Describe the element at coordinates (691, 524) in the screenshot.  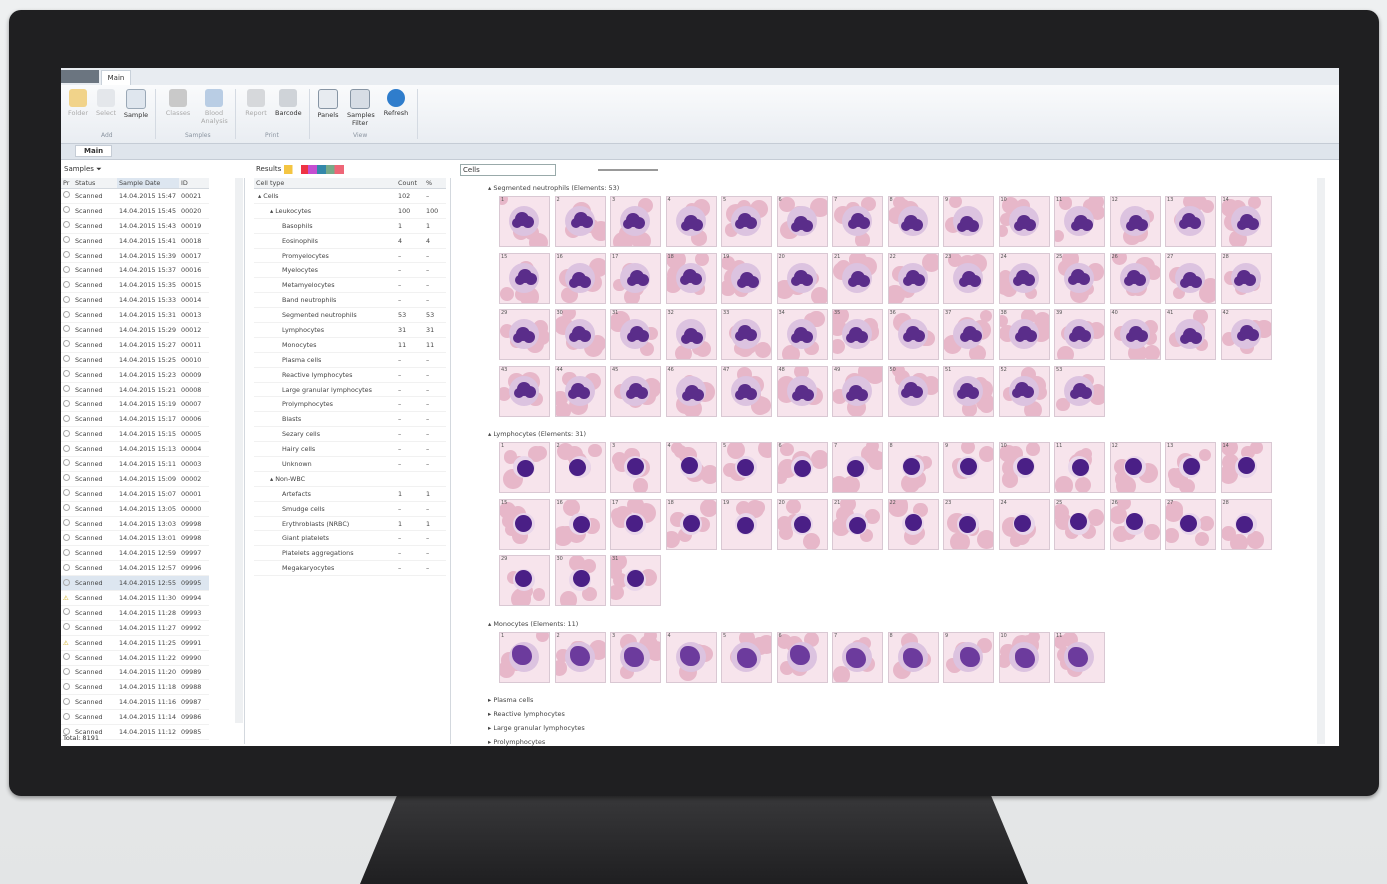
I see `cell-thumbnail: 18` at that location.